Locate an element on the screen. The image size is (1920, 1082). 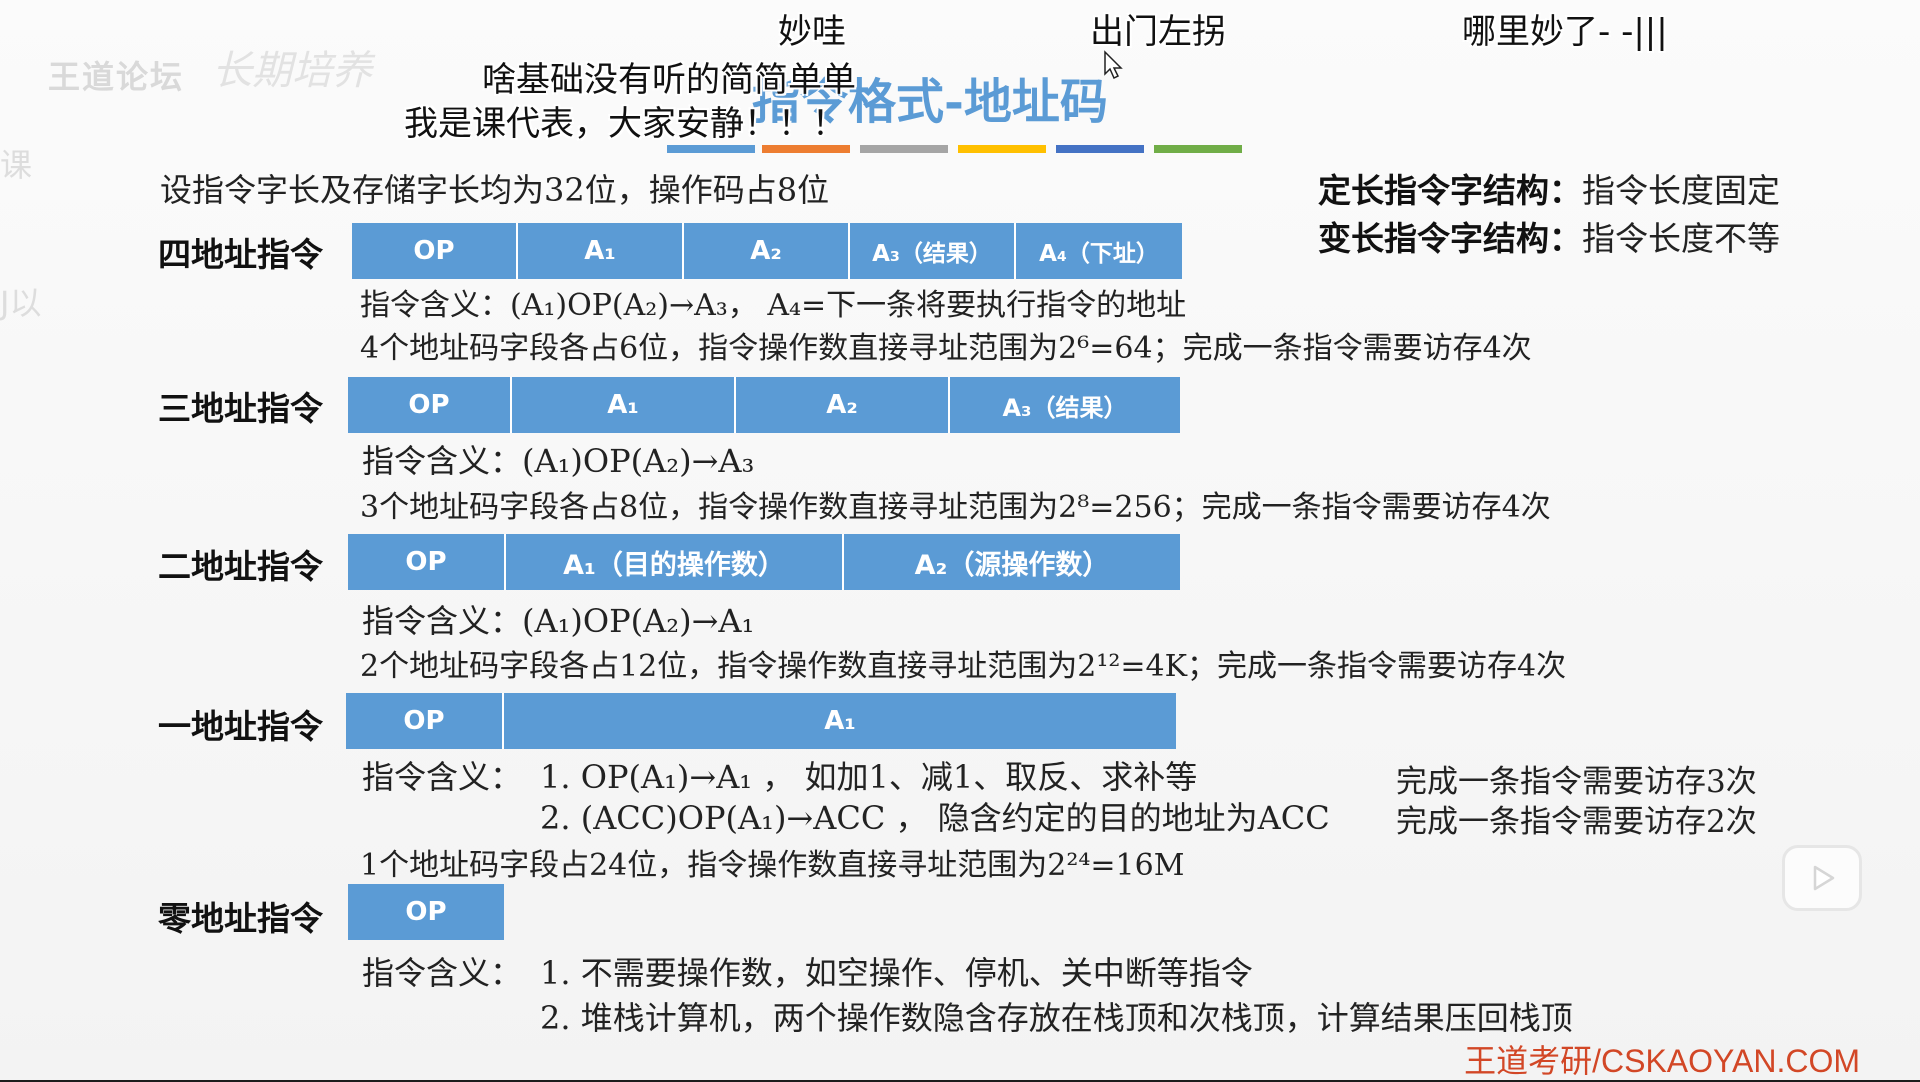
variable-length-text: 指令长度不等 is located at coordinates (1681, 238).